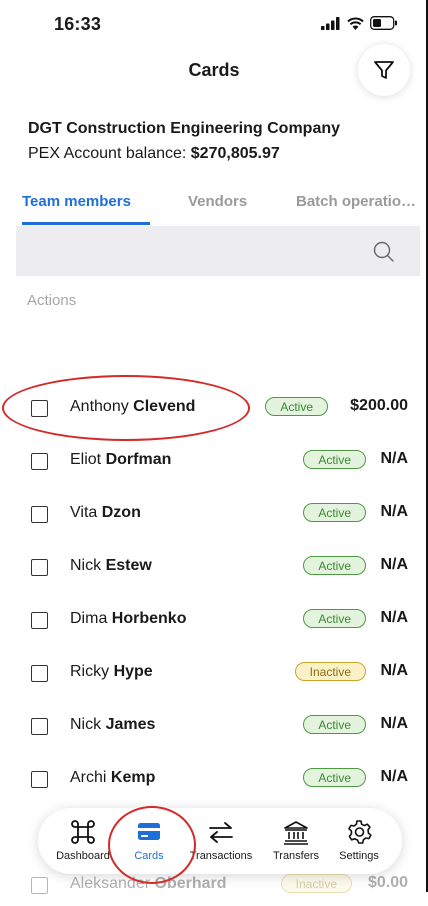 The image size is (428, 906). What do you see at coordinates (110, 883) in the screenshot?
I see `first-name: Aleksander` at bounding box center [110, 883].